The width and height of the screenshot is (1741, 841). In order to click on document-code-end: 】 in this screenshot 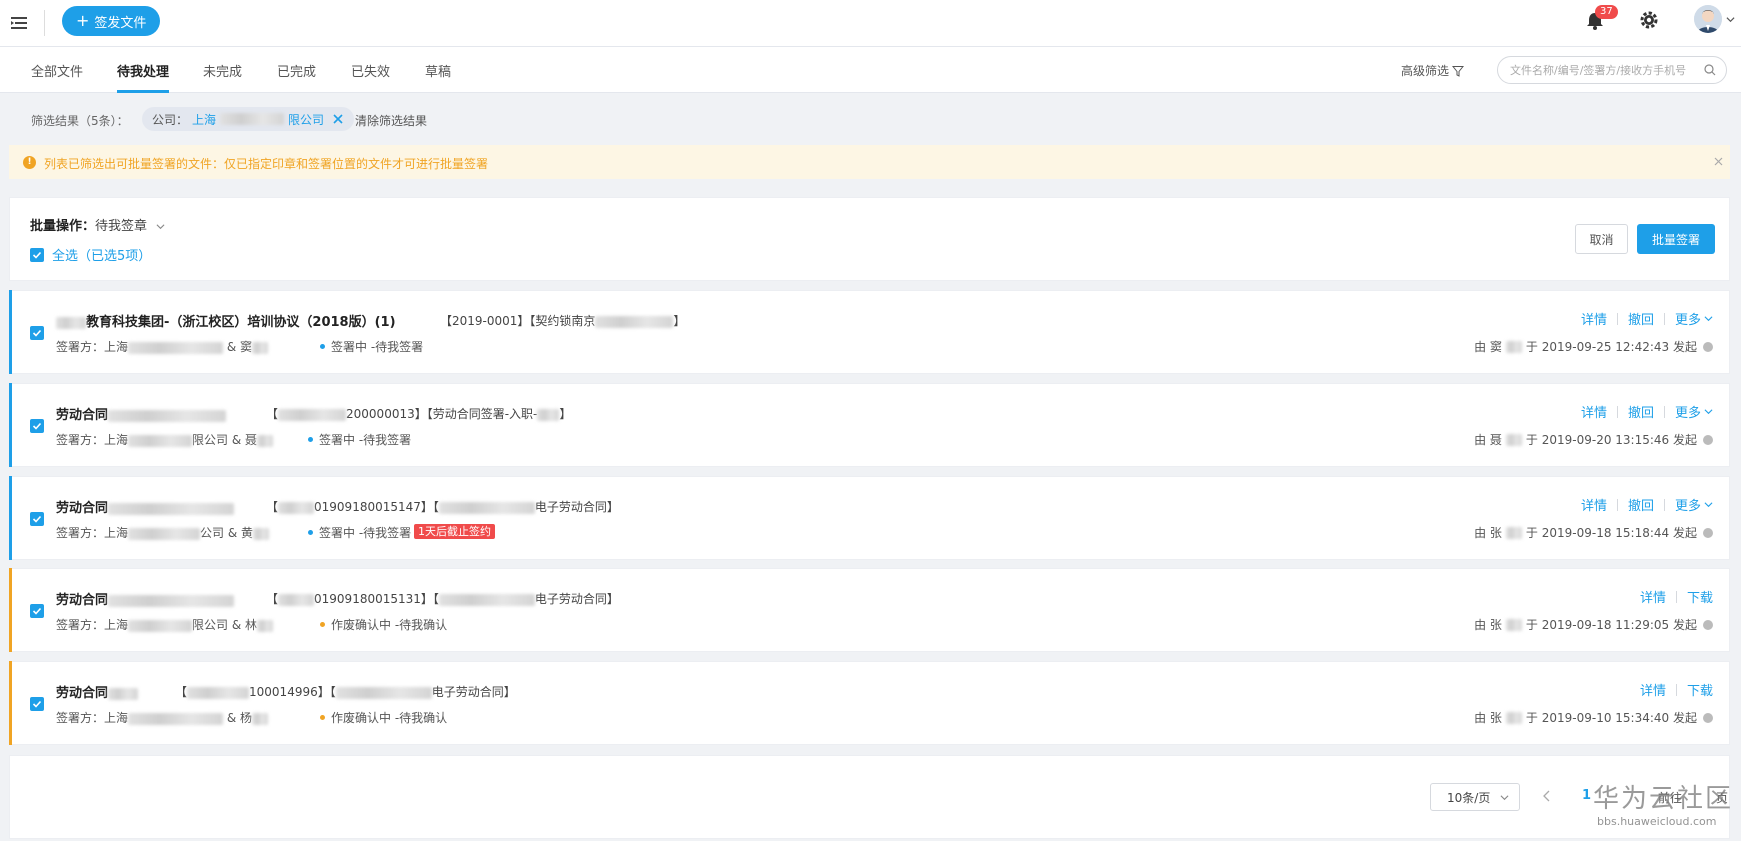, I will do `click(565, 414)`.